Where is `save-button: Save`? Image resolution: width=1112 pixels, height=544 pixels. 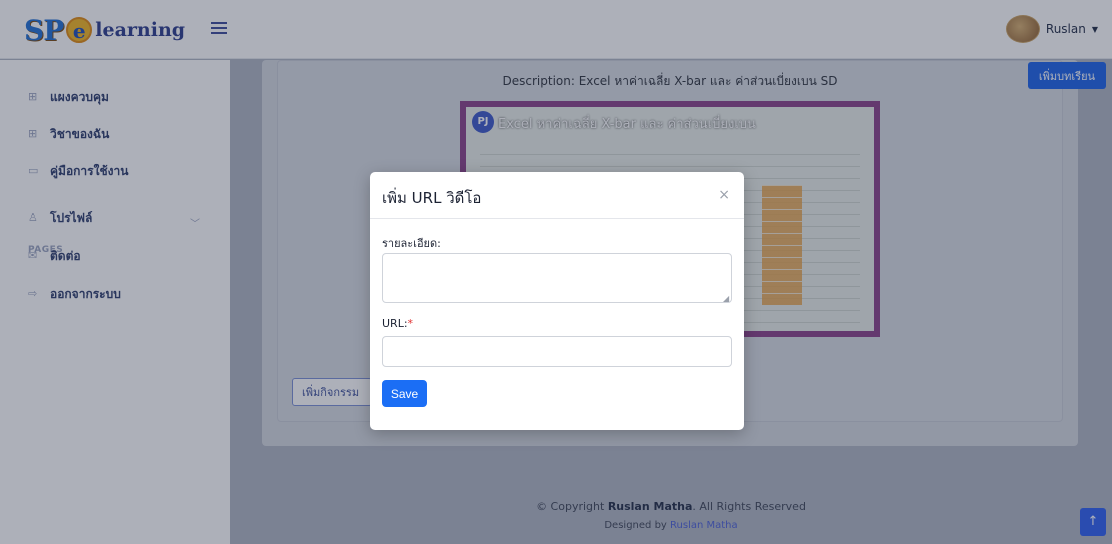
save-button: Save is located at coordinates (404, 393).